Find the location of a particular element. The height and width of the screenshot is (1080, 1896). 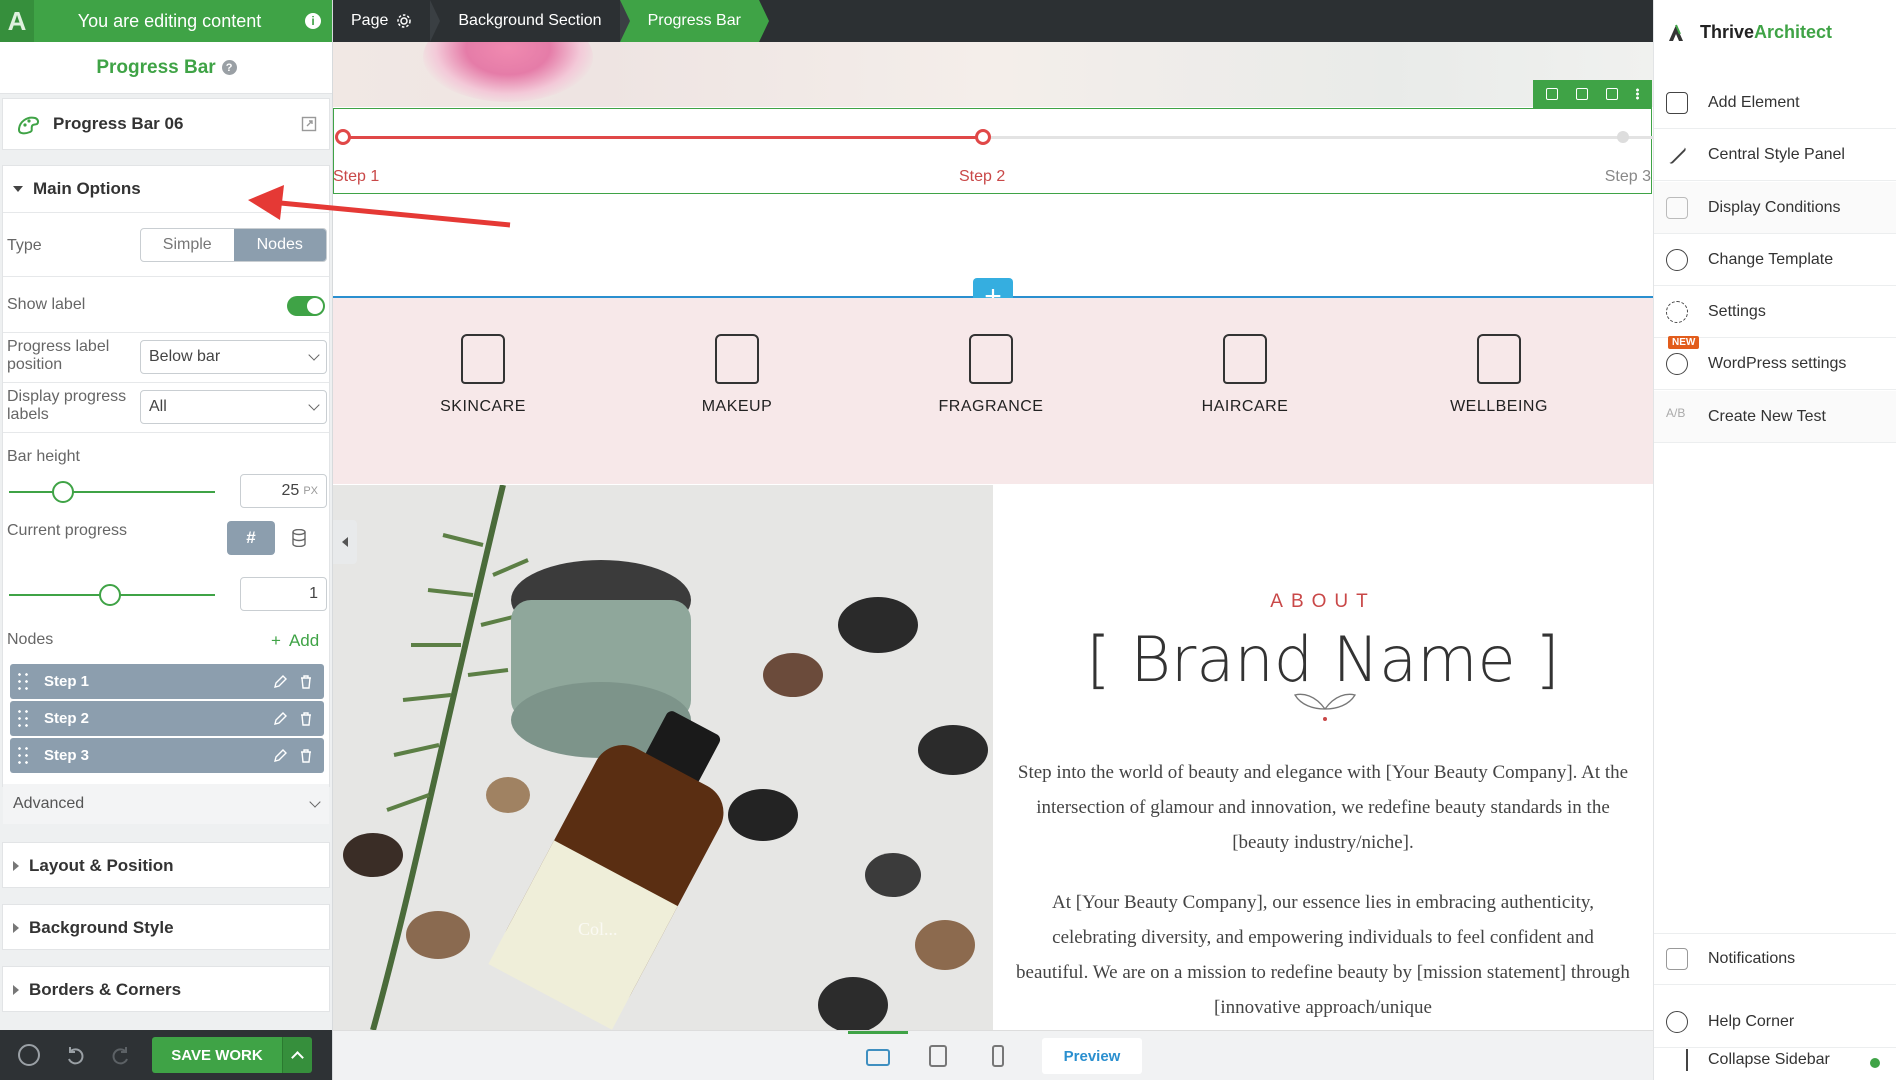

desktop-icon is located at coordinates (878, 1057).